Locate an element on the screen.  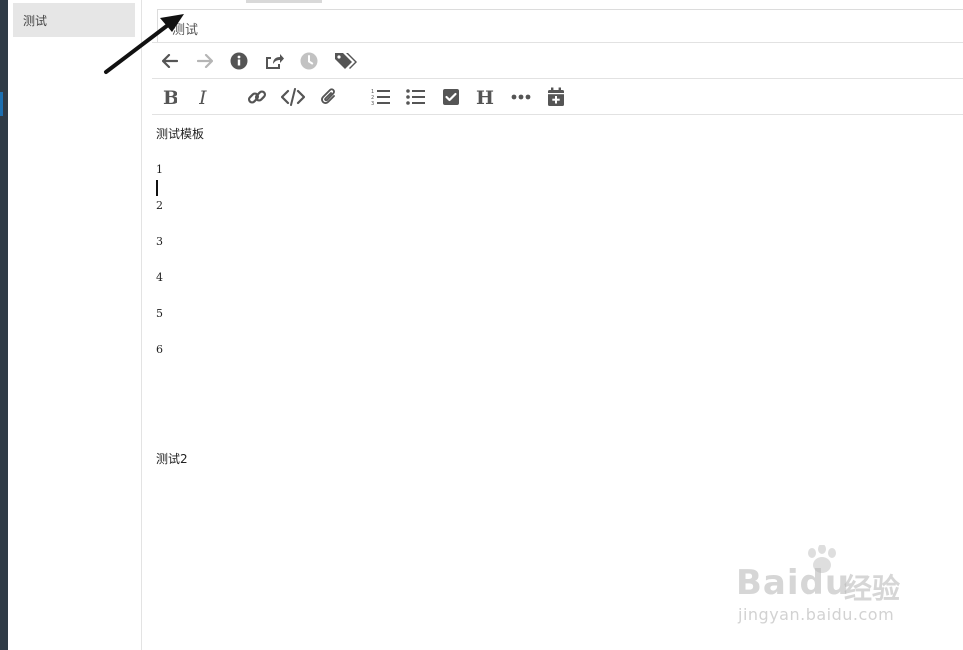
editor-line: 2 is located at coordinates (159, 205).